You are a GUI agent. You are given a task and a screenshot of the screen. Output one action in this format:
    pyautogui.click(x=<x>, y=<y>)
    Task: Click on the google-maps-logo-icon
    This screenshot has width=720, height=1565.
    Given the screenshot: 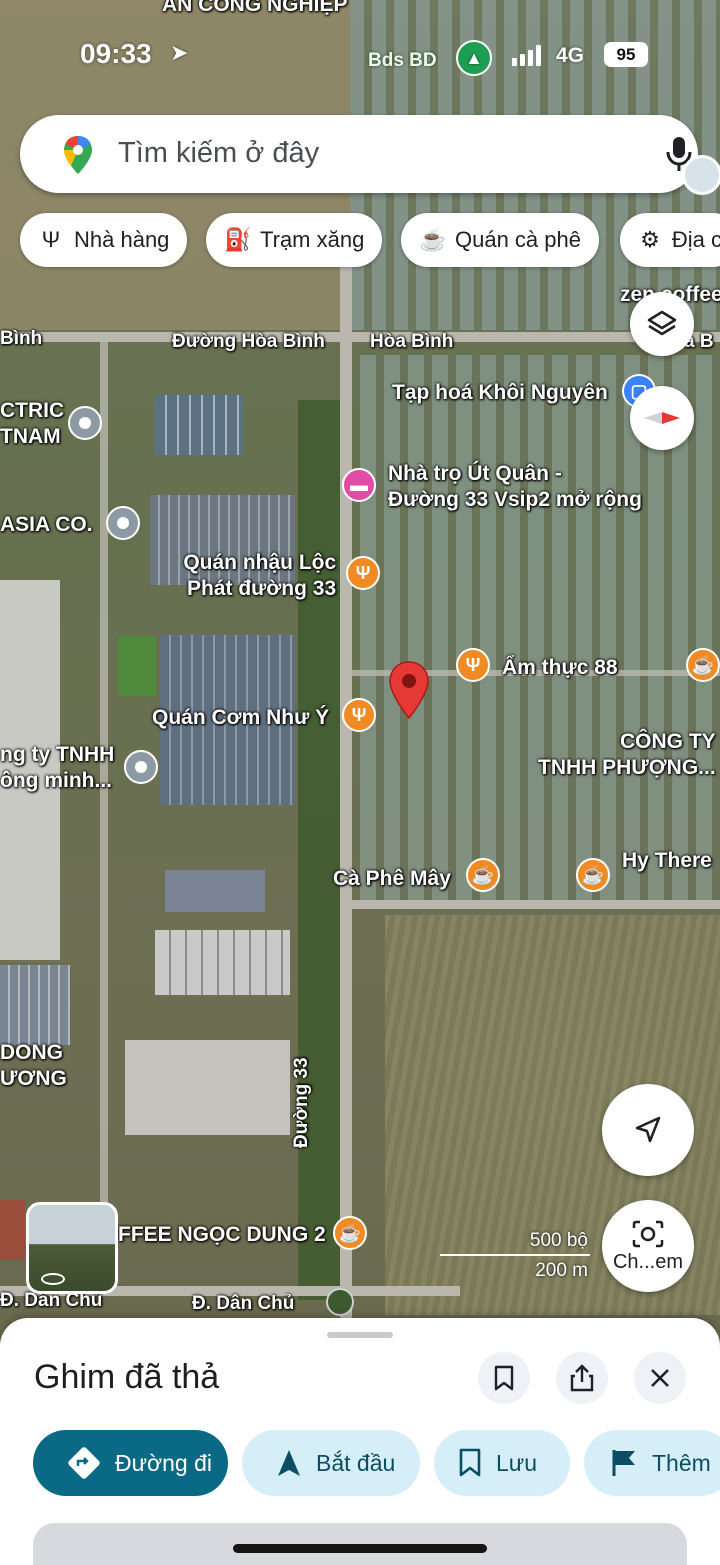 What is the action you would take?
    pyautogui.click(x=78, y=155)
    